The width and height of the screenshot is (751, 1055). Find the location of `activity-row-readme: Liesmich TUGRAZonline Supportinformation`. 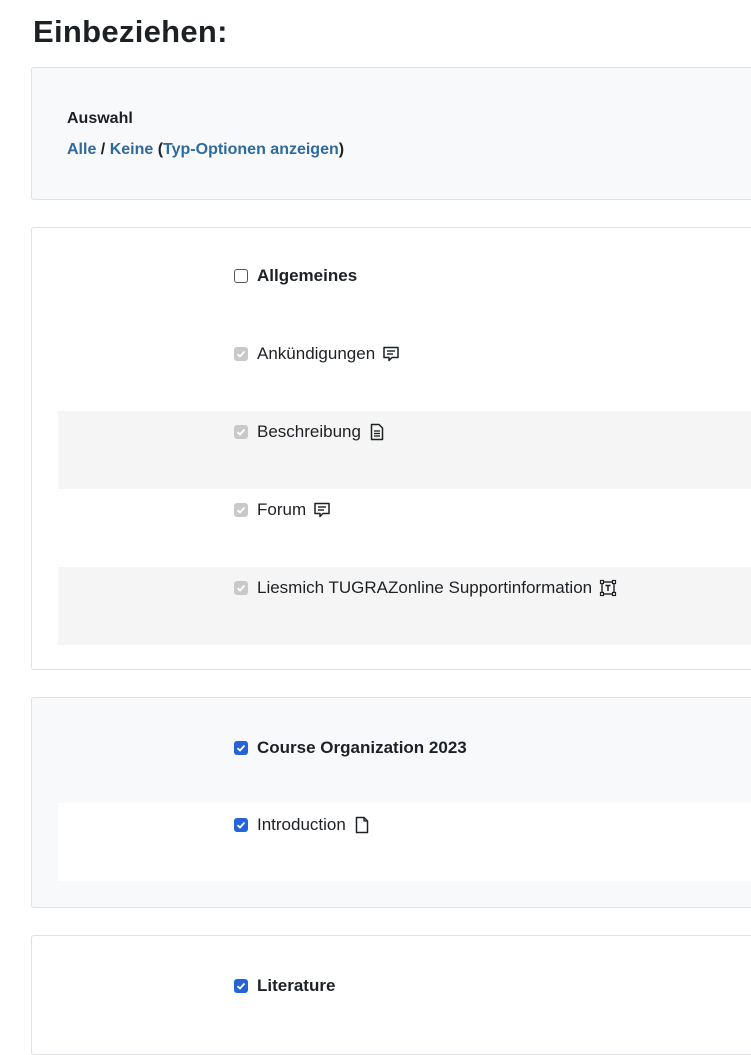

activity-row-readme: Liesmich TUGRAZonline Supportinformation is located at coordinates (426, 588).